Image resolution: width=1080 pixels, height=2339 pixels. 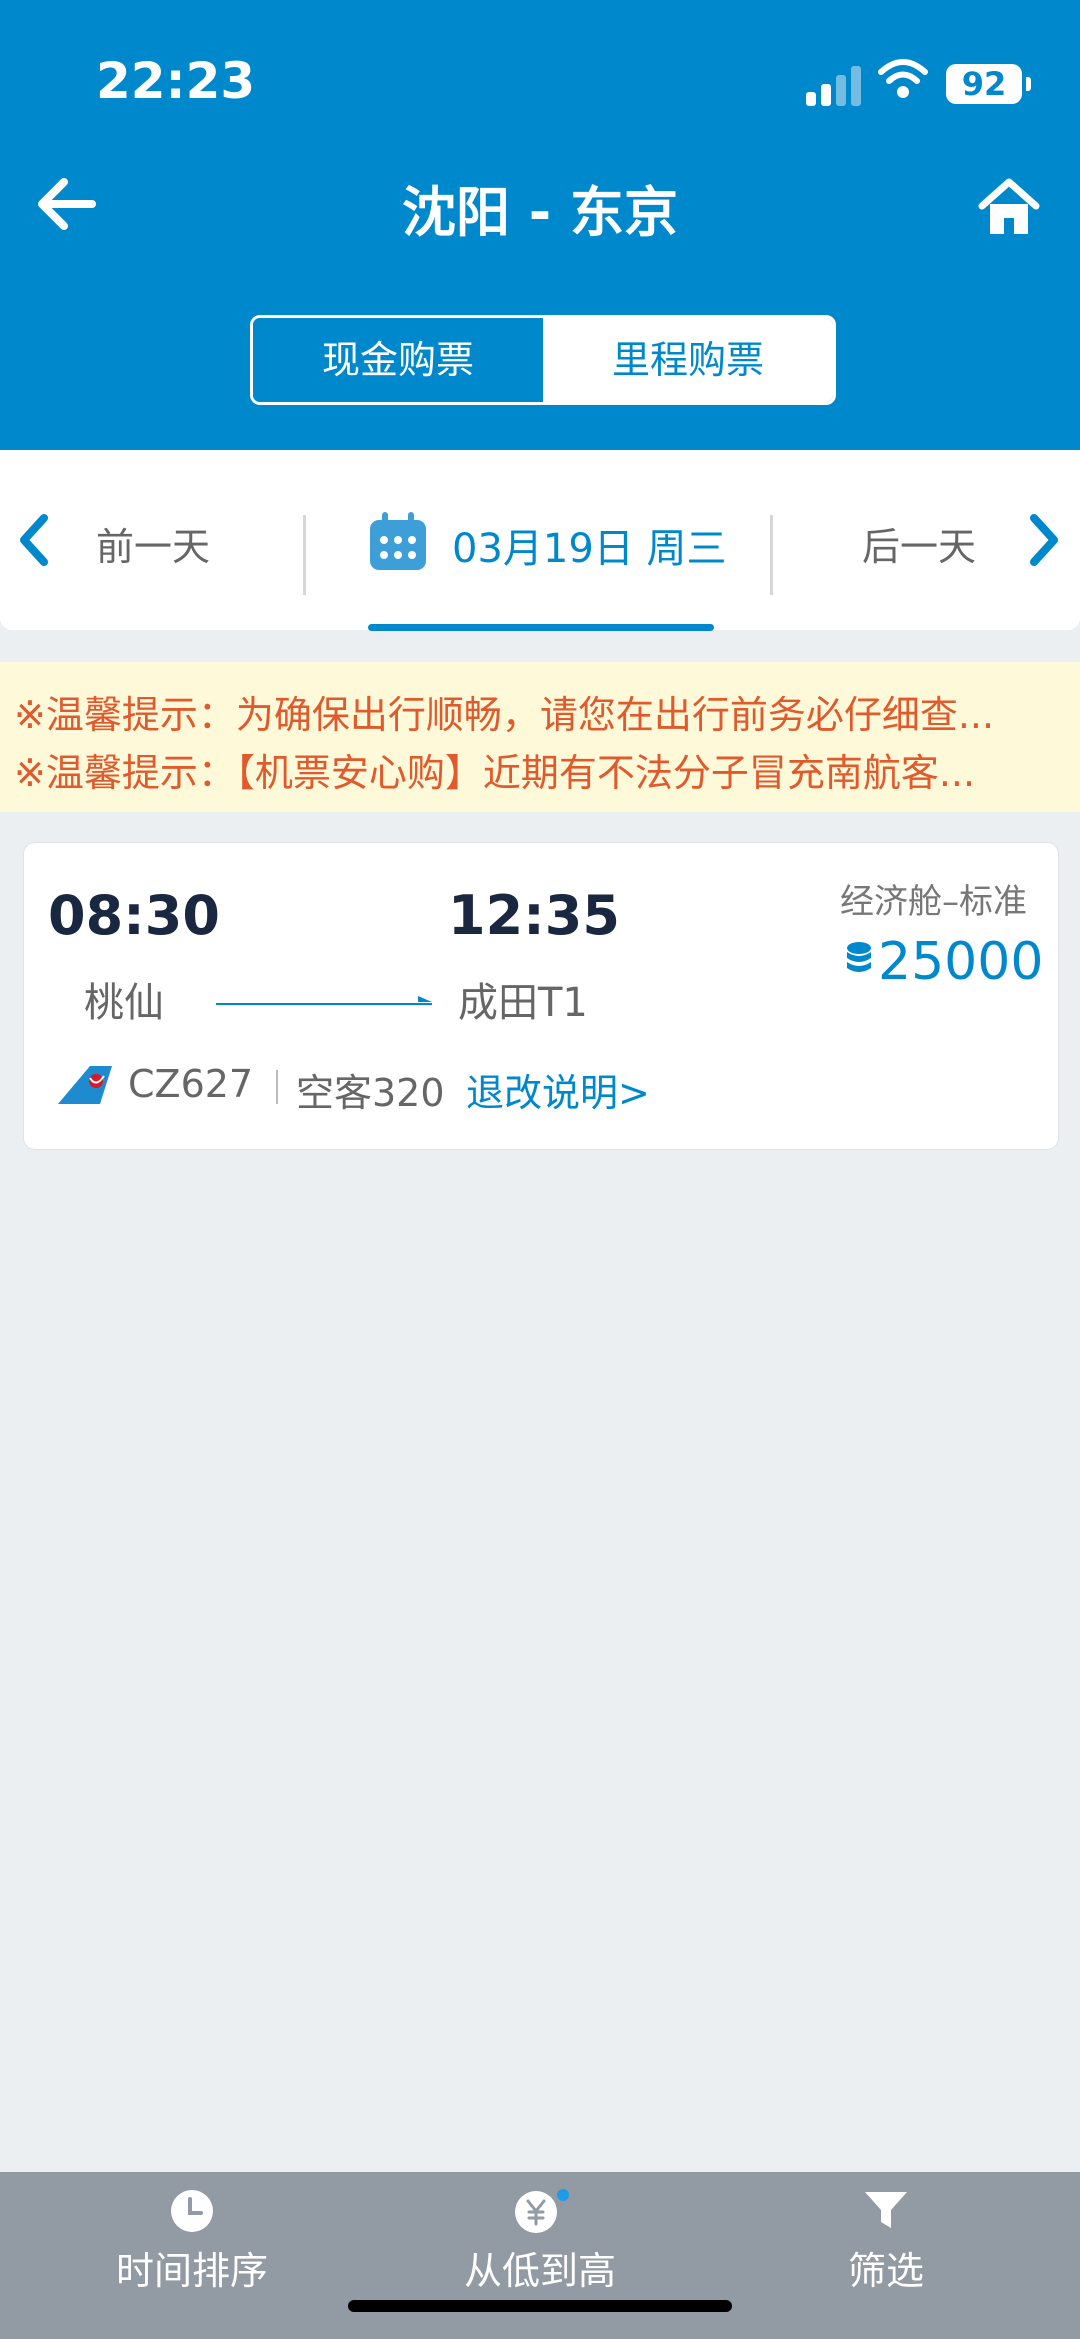 What do you see at coordinates (558, 1089) in the screenshot?
I see `refund-policy-link: 退改说明>` at bounding box center [558, 1089].